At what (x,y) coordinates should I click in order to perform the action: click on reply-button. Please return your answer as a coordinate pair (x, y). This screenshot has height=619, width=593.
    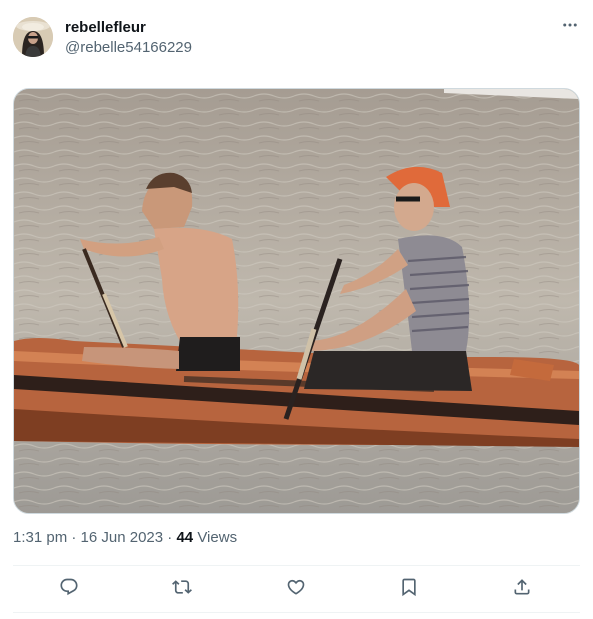
    Looking at the image, I should click on (69, 589).